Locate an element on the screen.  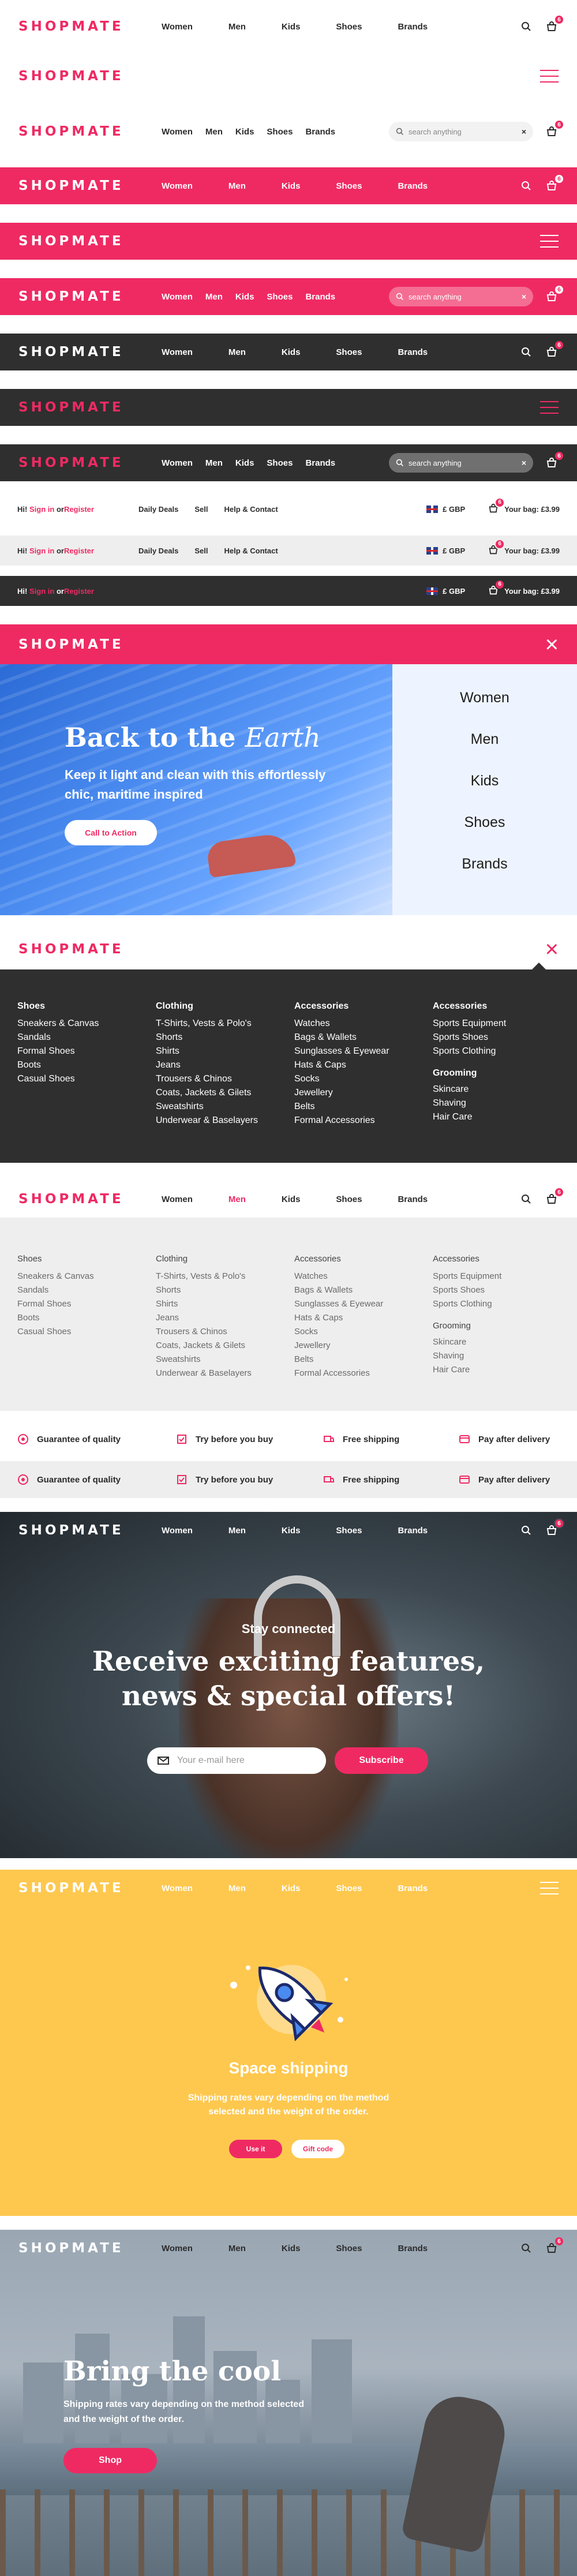
mega-link: Formal Shoes is located at coordinates (55, 1304).